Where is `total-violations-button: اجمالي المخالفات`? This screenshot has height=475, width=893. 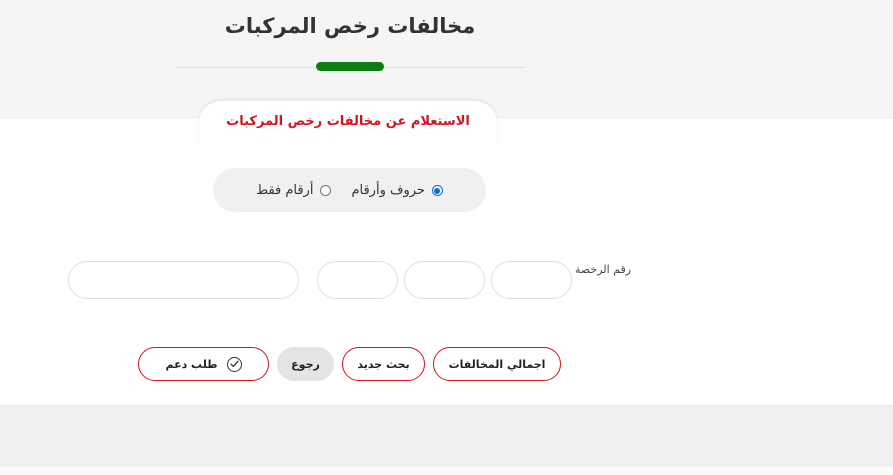 total-violations-button: اجمالي المخالفات is located at coordinates (497, 364).